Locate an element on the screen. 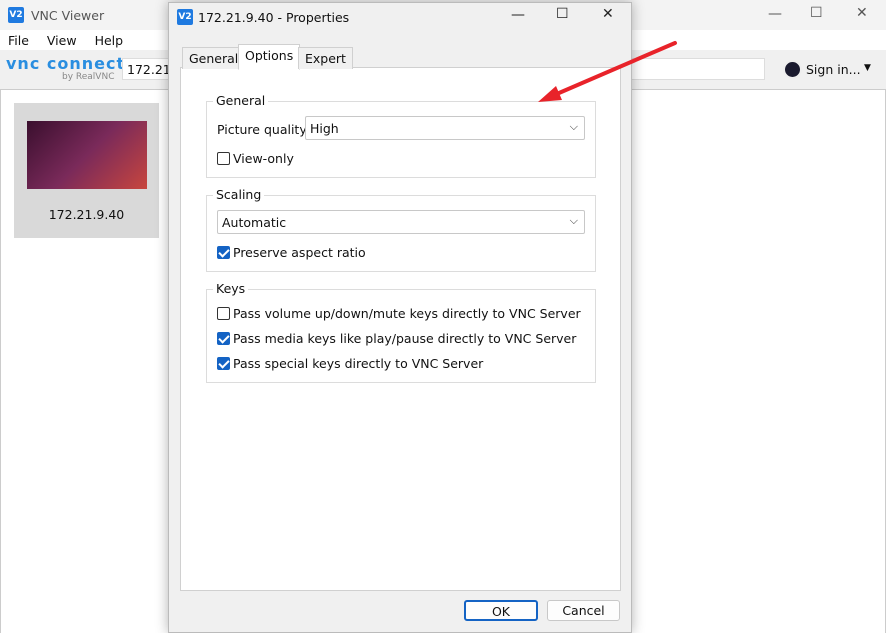 Image resolution: width=886 pixels, height=633 pixels. arrow-head is located at coordinates (550, 94).